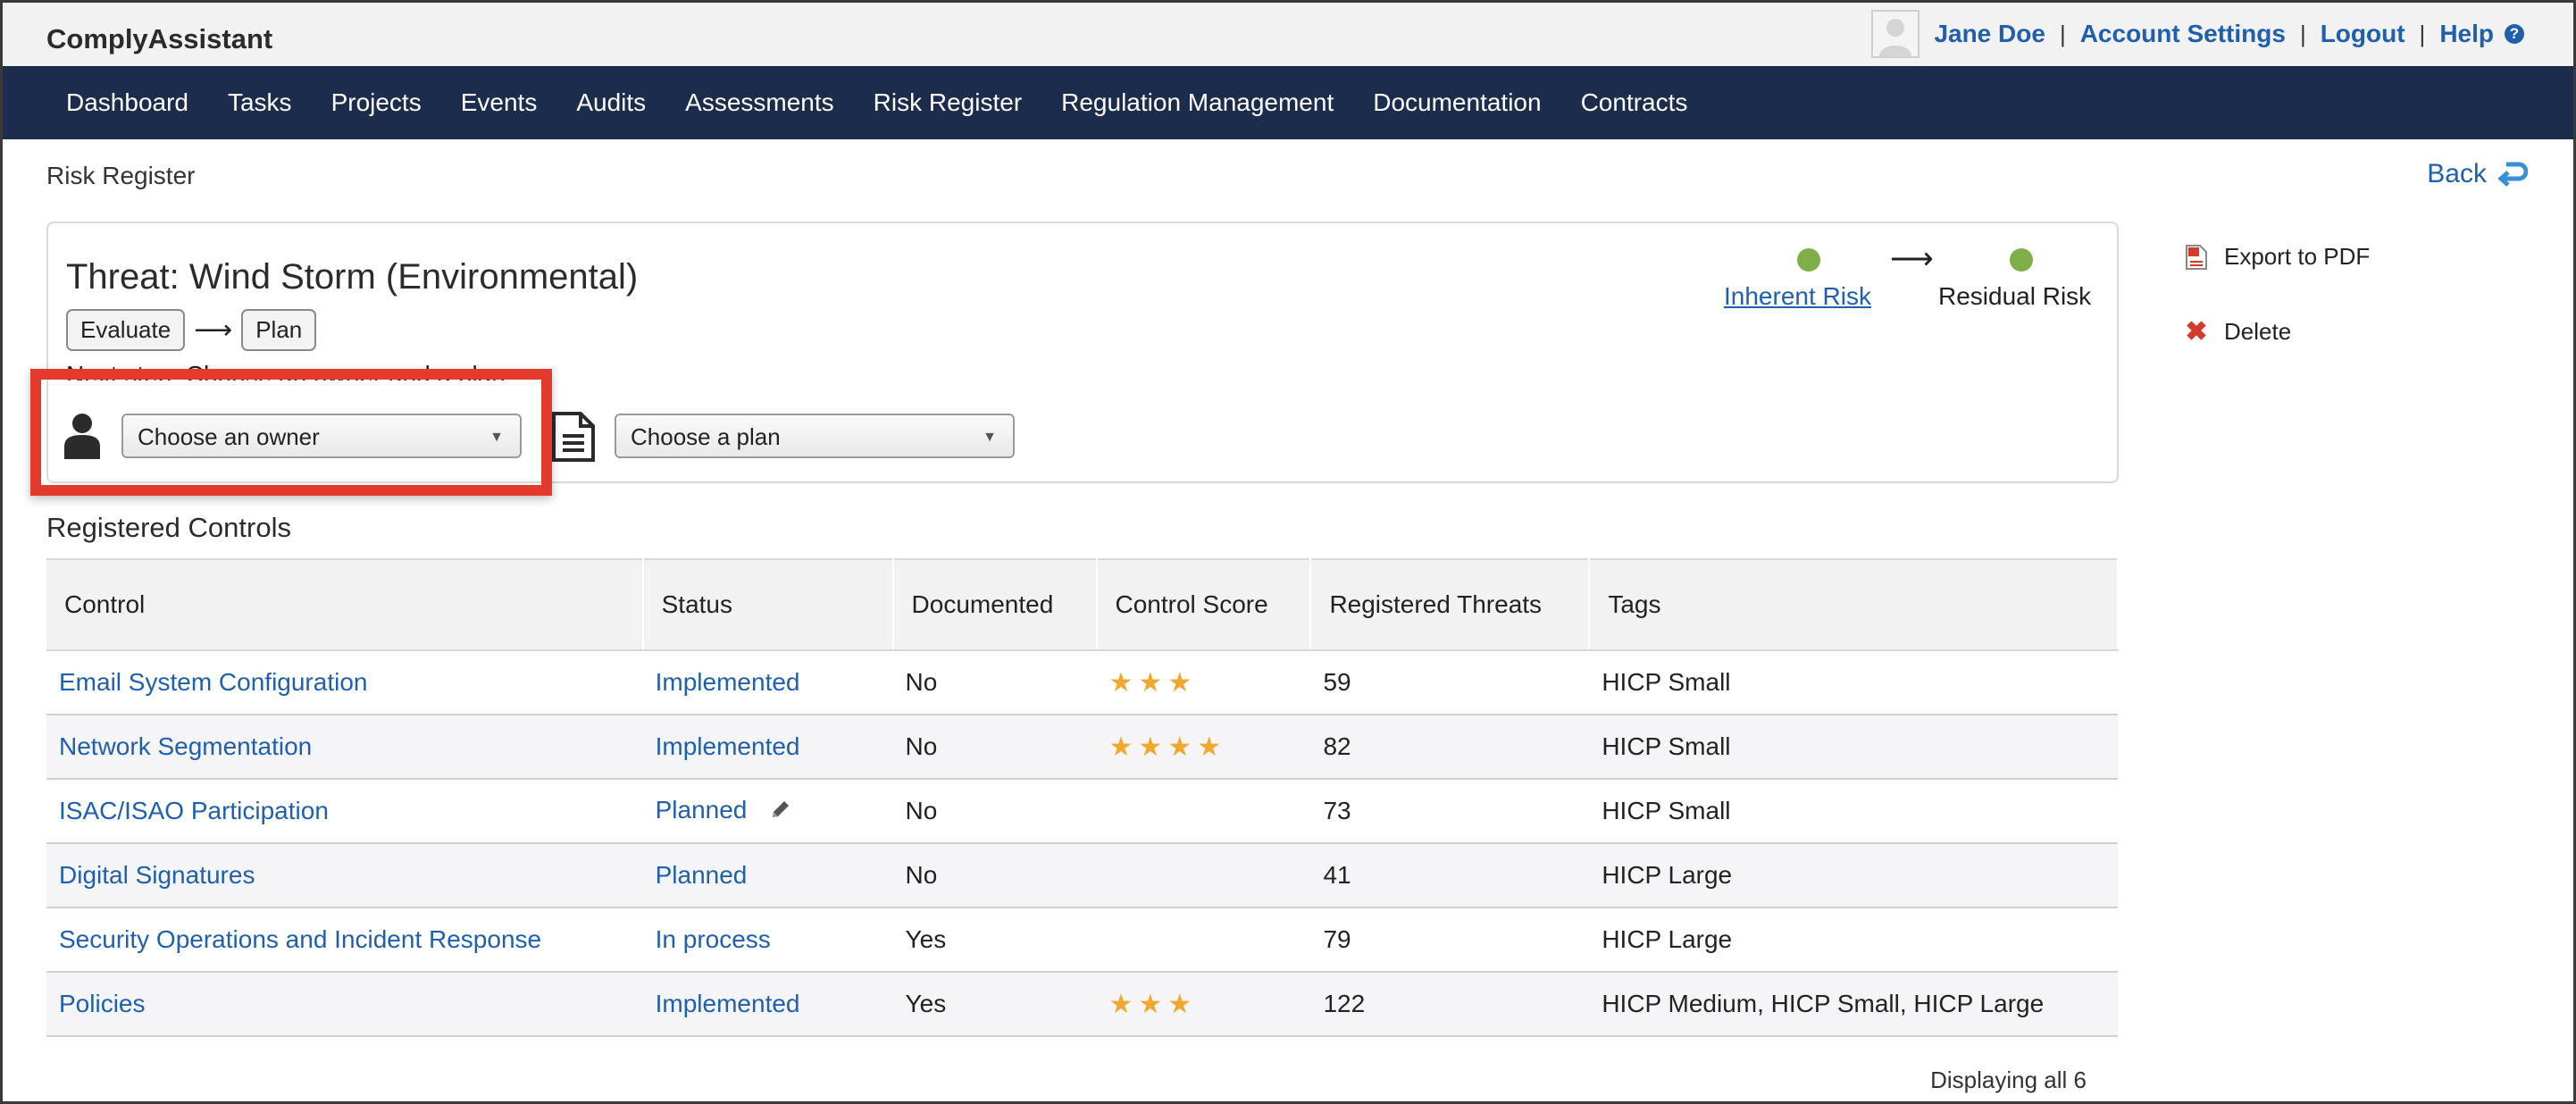 The width and height of the screenshot is (2576, 1104). I want to click on brand-logo: ComplyAssistant, so click(160, 38).